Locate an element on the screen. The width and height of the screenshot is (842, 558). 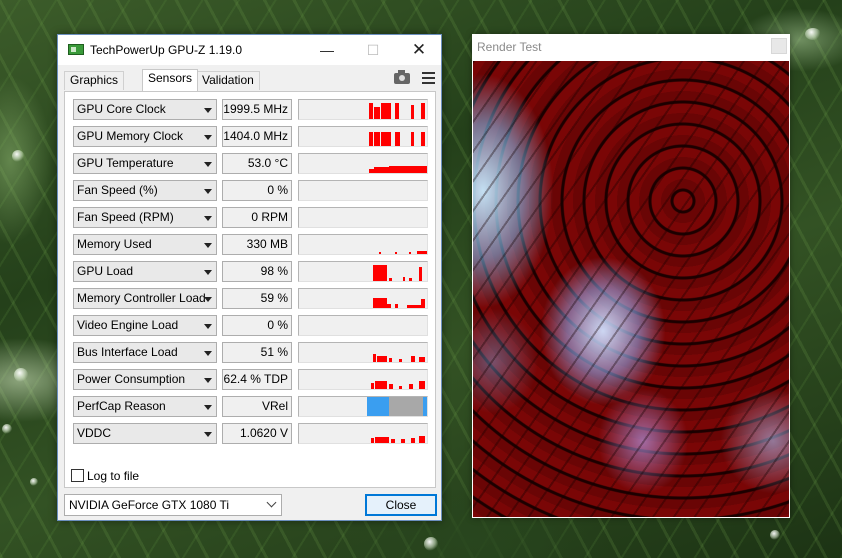
sensor-name-dropdown: Video Engine Load is located at coordinates (145, 325).